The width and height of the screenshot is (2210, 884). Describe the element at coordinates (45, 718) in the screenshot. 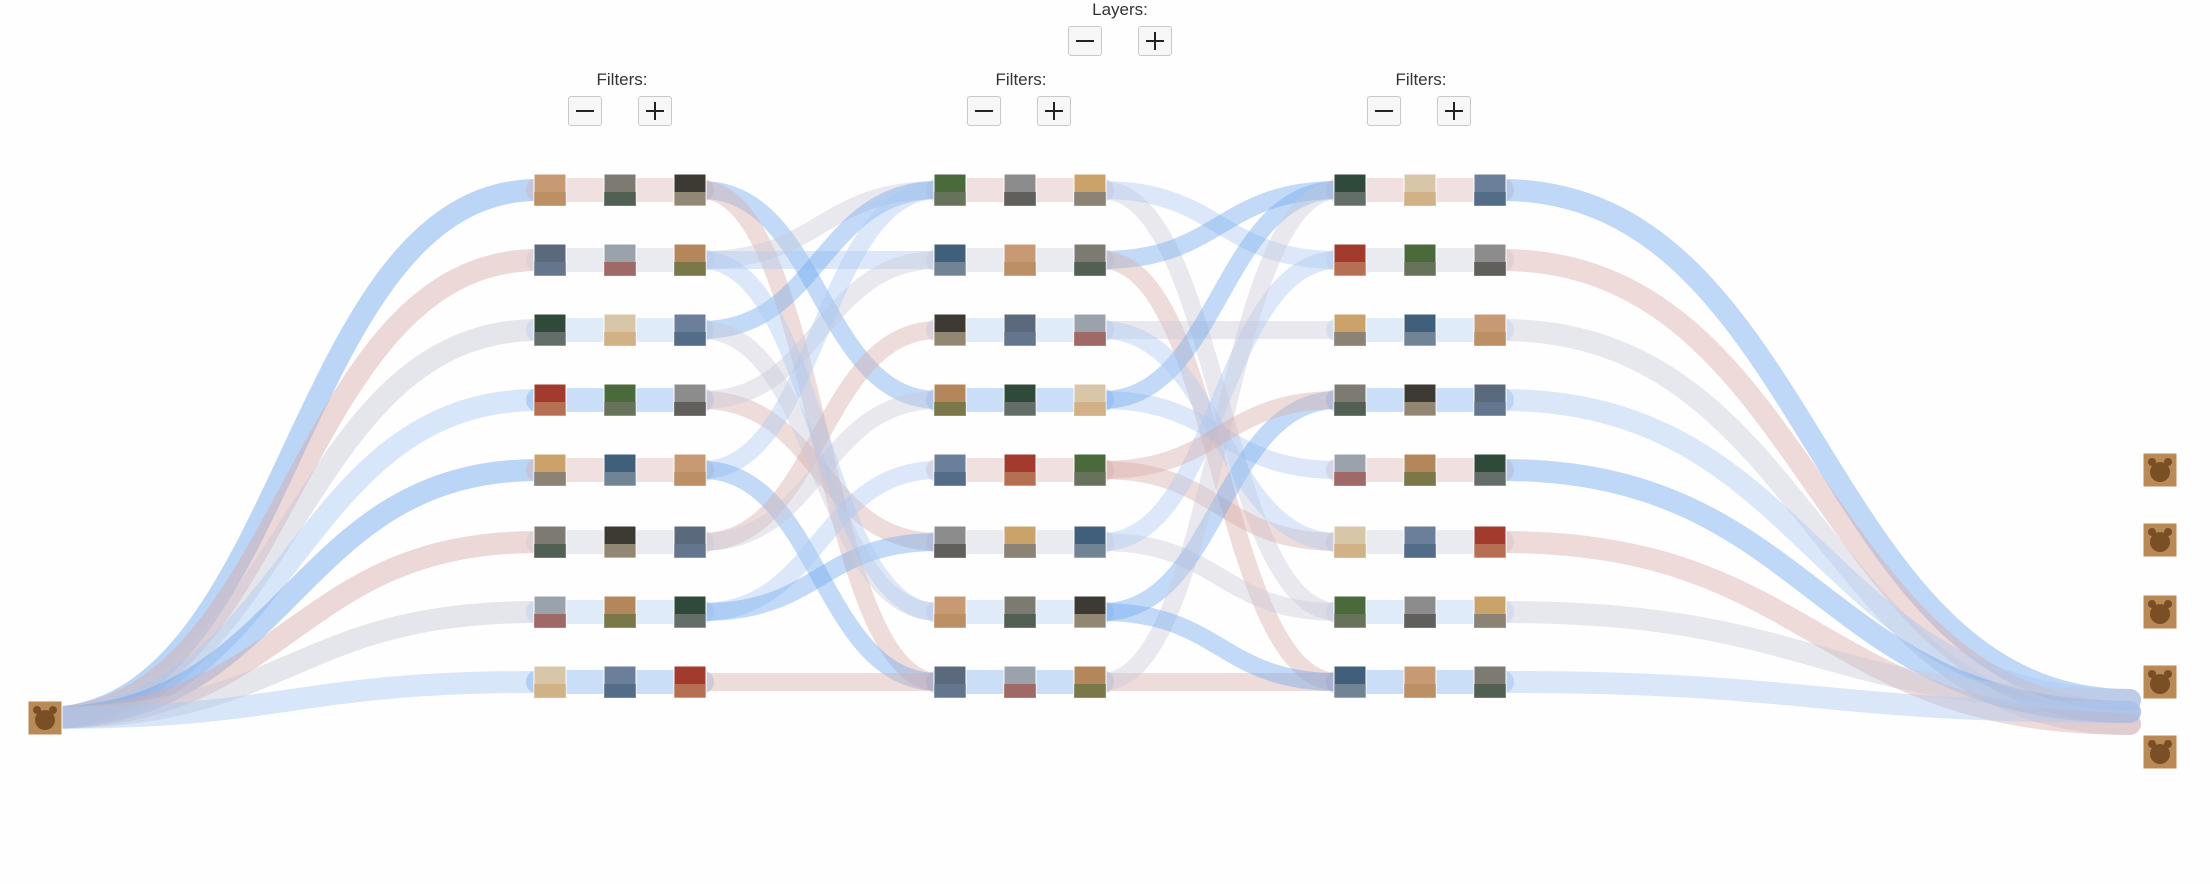

I see `input-image` at that location.